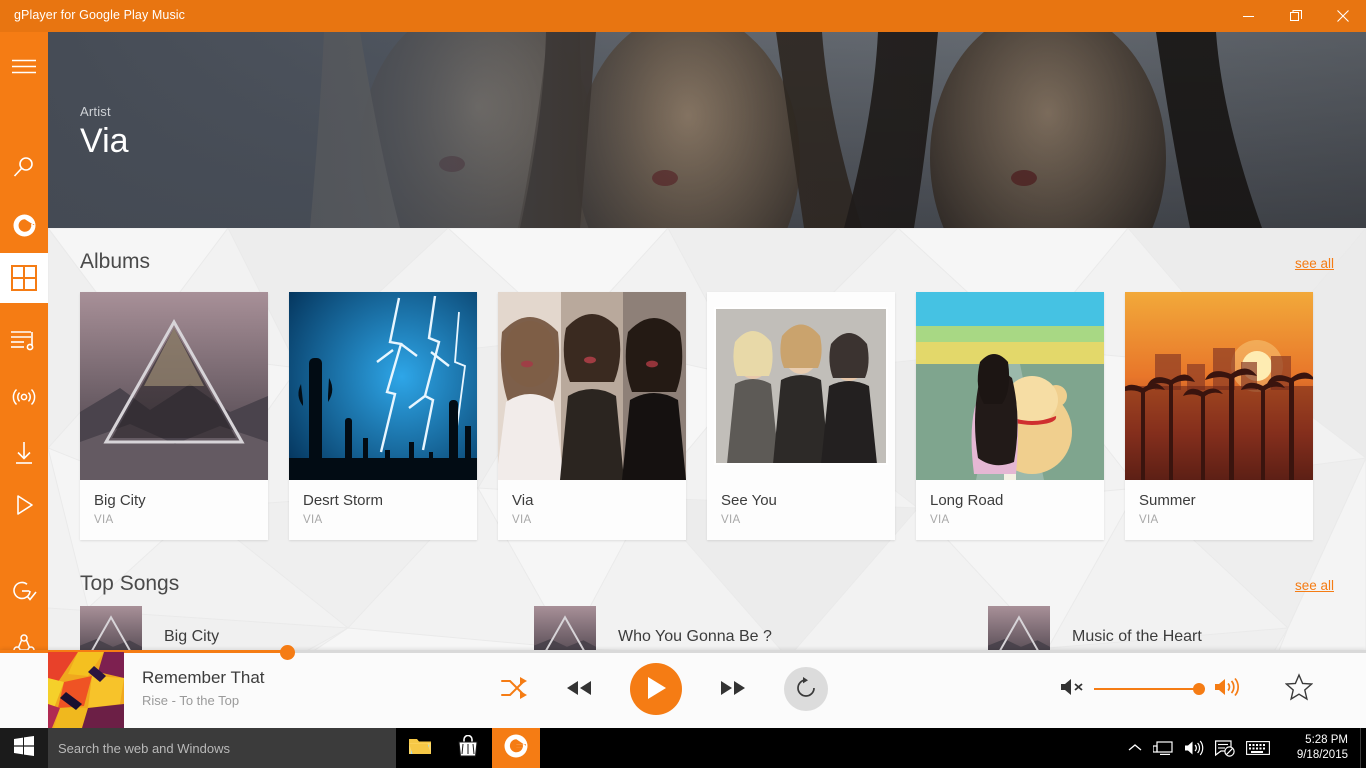 The width and height of the screenshot is (1366, 768). I want to click on search-icon, so click(24, 167).